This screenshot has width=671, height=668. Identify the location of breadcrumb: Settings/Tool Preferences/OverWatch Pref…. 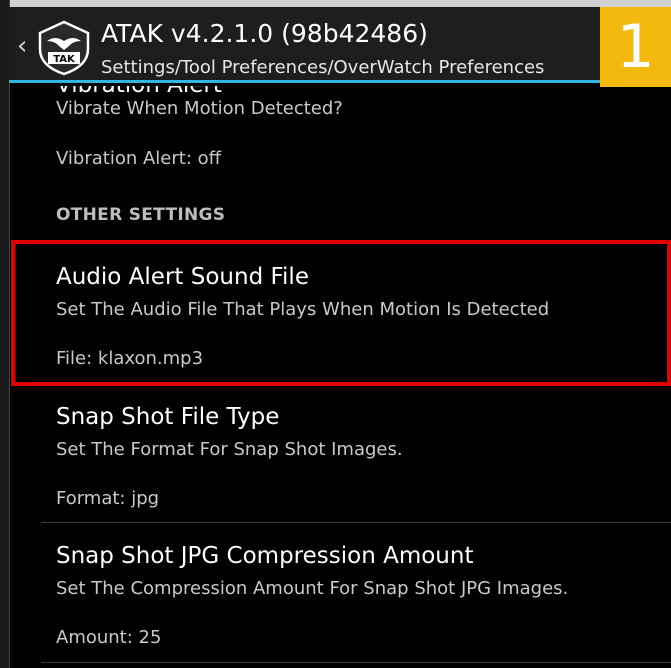
(323, 67).